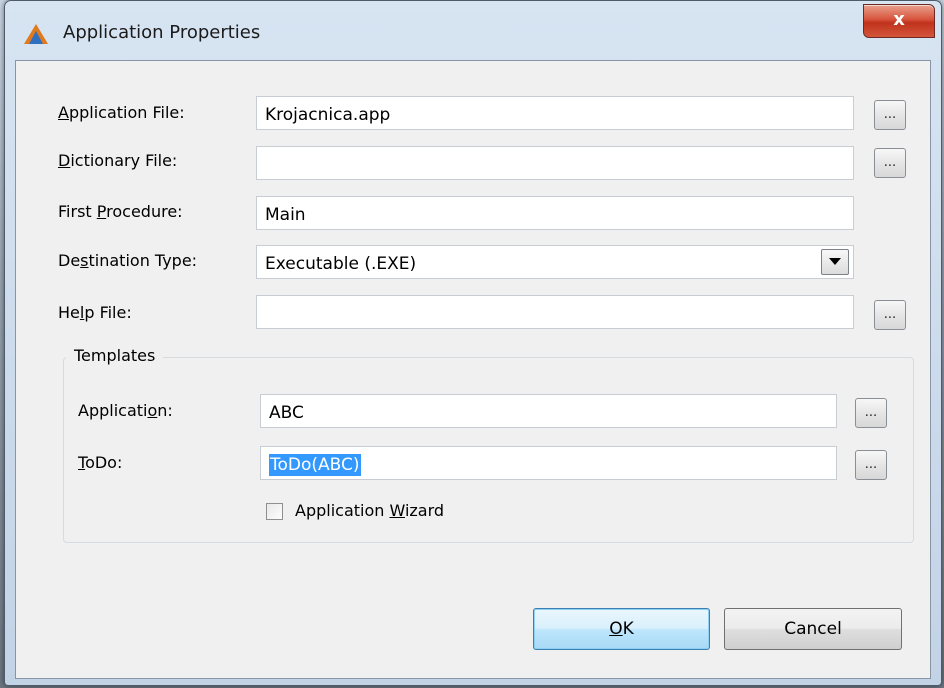 Image resolution: width=944 pixels, height=688 pixels. Describe the element at coordinates (548, 463) in the screenshot. I see `template-todo-input: ToDo(ABC)` at that location.